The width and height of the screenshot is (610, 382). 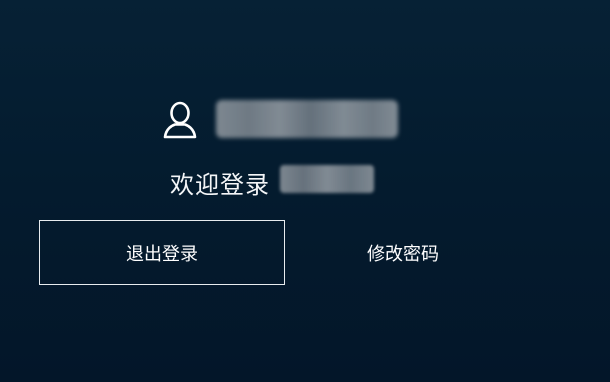 I want to click on welcome-row: 欢迎登录, so click(x=220, y=182).